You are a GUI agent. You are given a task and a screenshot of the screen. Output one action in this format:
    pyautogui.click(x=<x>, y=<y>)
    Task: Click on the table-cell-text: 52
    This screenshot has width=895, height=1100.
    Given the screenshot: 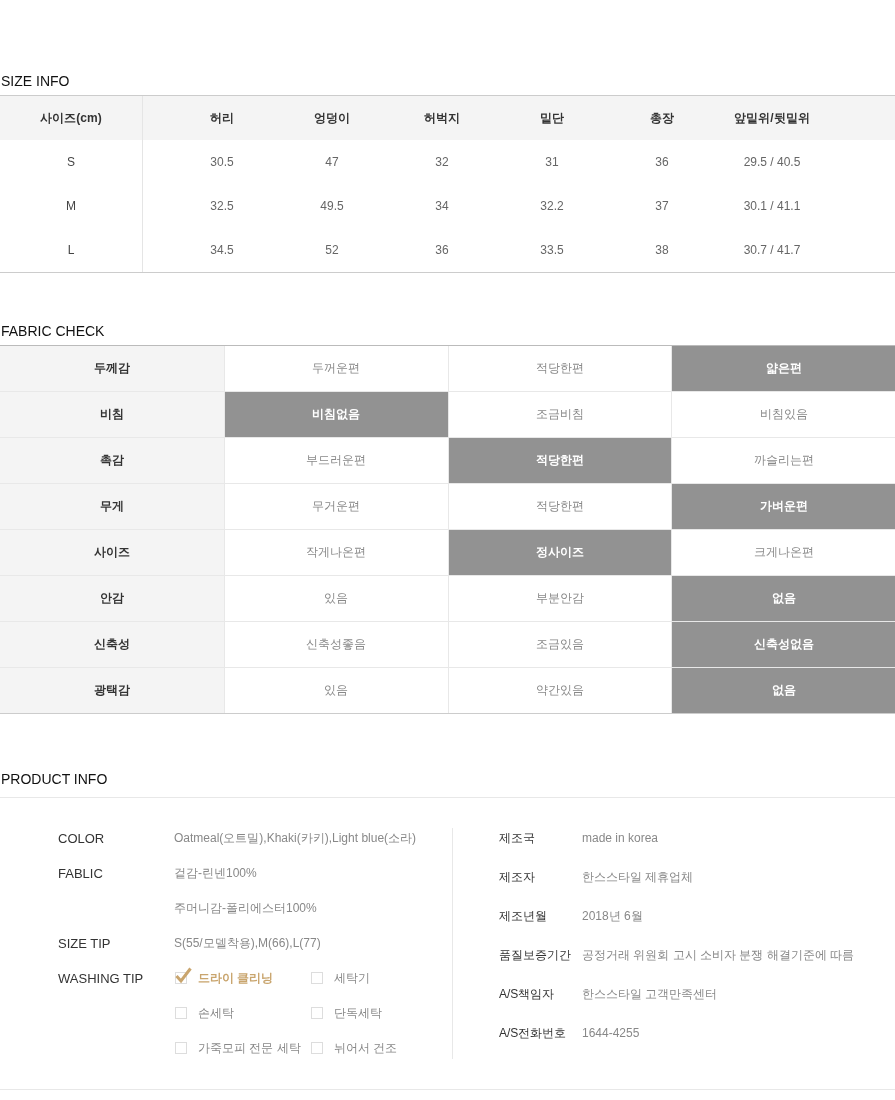 What is the action you would take?
    pyautogui.click(x=332, y=250)
    